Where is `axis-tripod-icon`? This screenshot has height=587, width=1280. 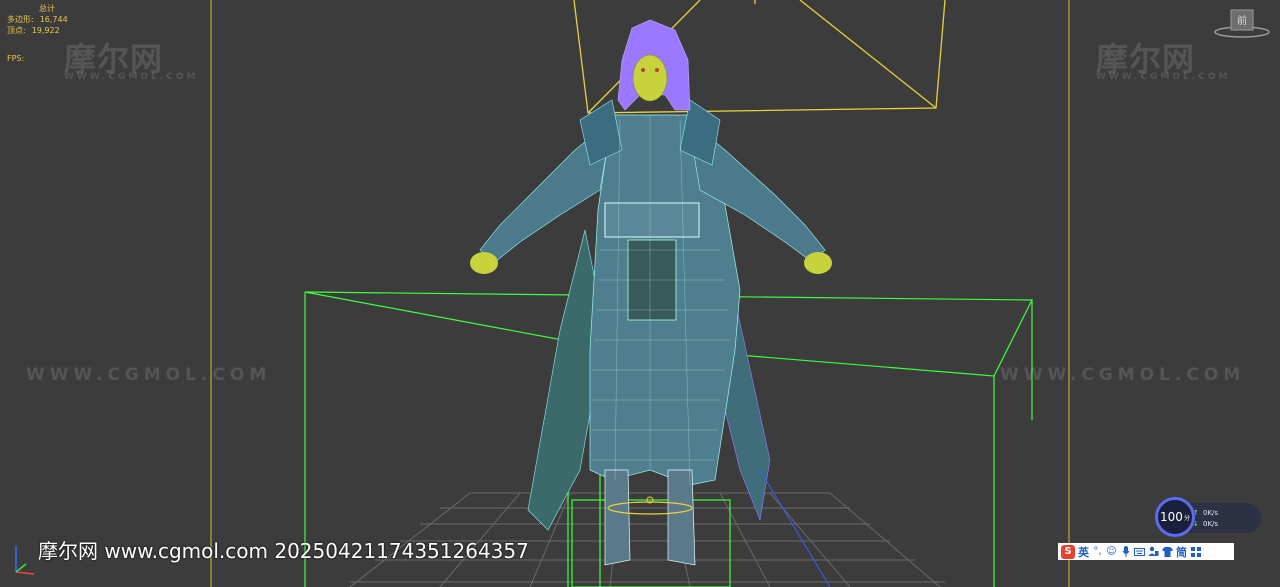
axis-tripod-icon is located at coordinates (23, 560).